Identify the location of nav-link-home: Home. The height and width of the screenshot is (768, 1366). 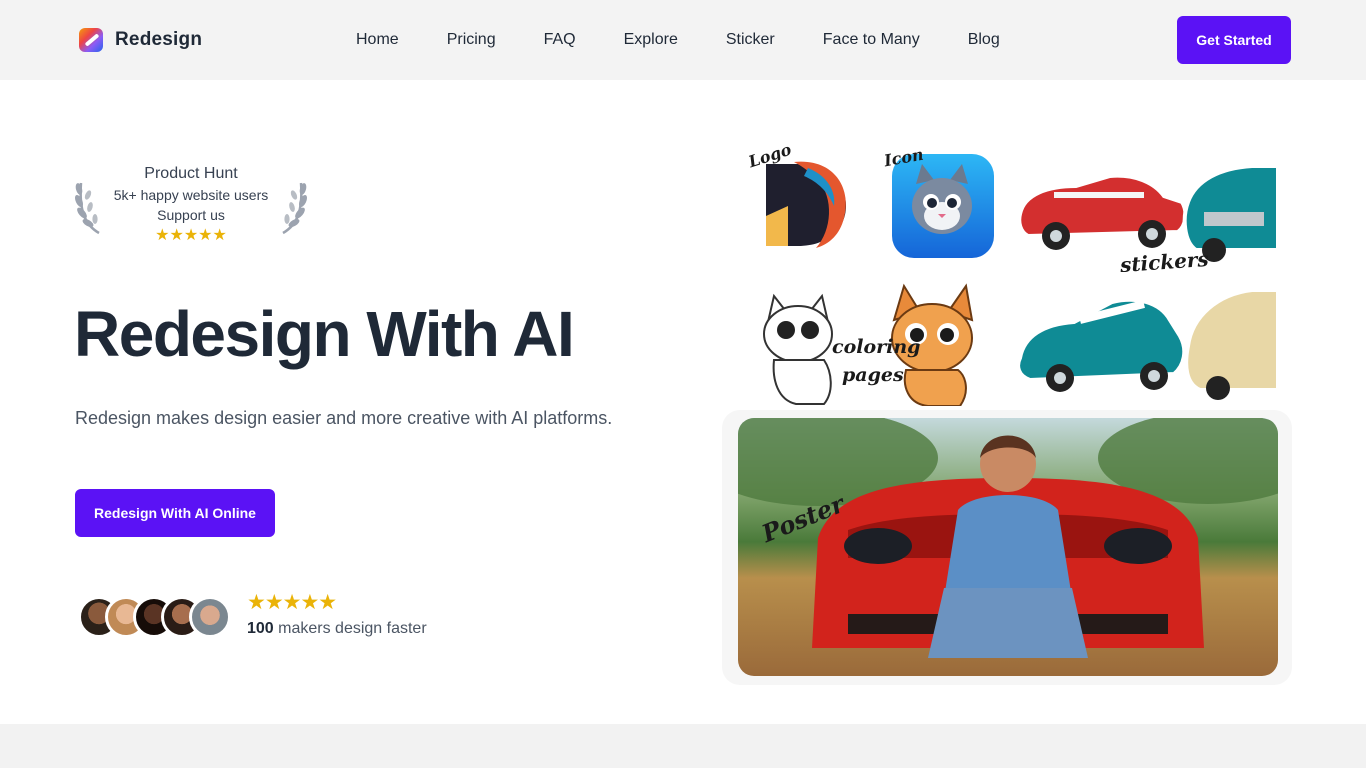
(377, 40).